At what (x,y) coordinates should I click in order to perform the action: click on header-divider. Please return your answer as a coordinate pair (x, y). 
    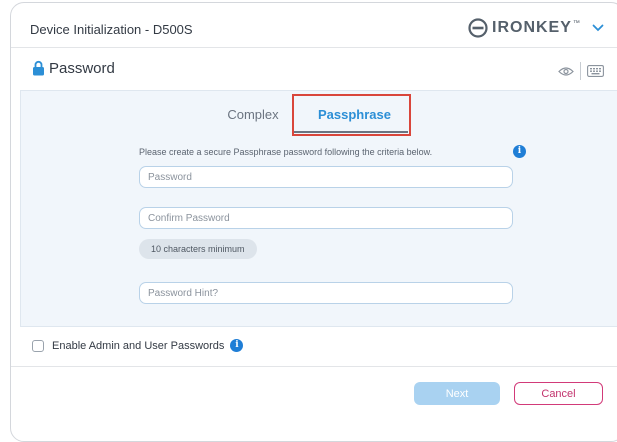
    Looking at the image, I should click on (580, 71).